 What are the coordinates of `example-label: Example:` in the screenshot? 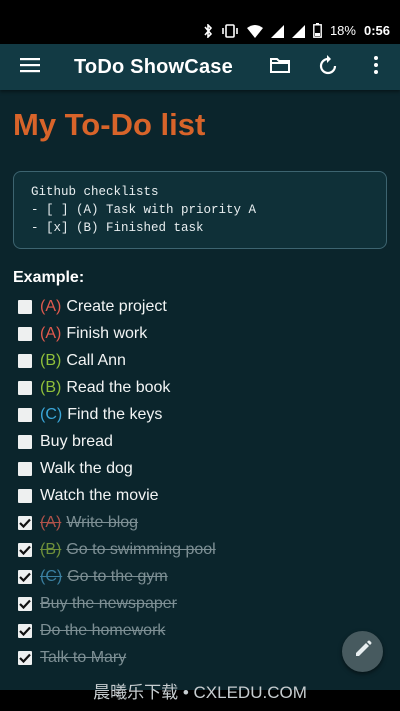 It's located at (49, 277).